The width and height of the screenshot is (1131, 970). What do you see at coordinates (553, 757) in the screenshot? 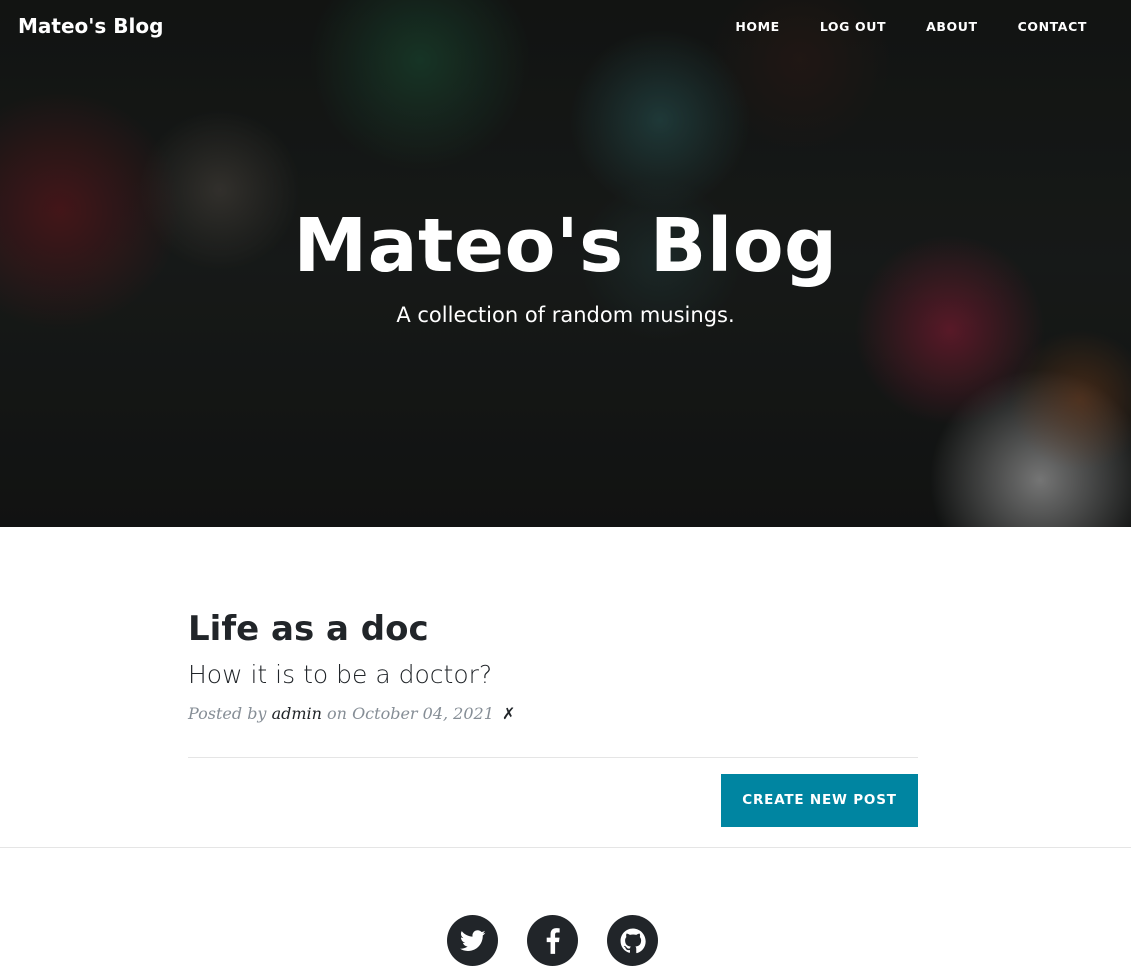
I see `post-divider` at bounding box center [553, 757].